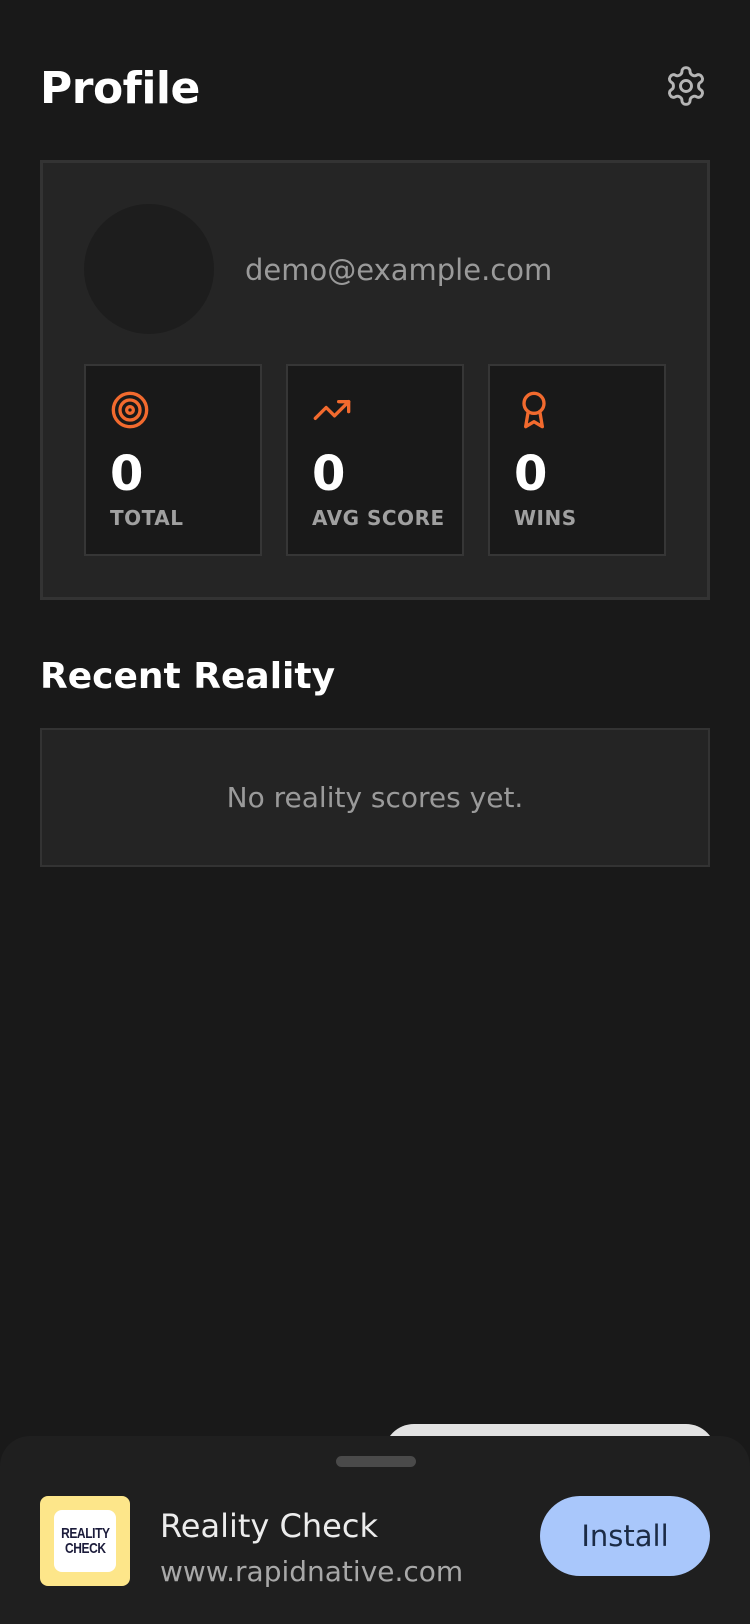 This screenshot has height=1624, width=750. I want to click on target-icon, so click(130, 410).